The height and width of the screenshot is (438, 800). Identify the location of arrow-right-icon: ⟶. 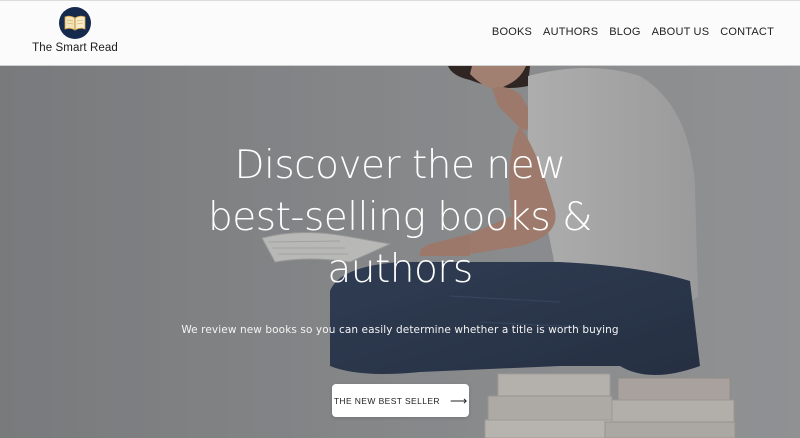
(458, 400).